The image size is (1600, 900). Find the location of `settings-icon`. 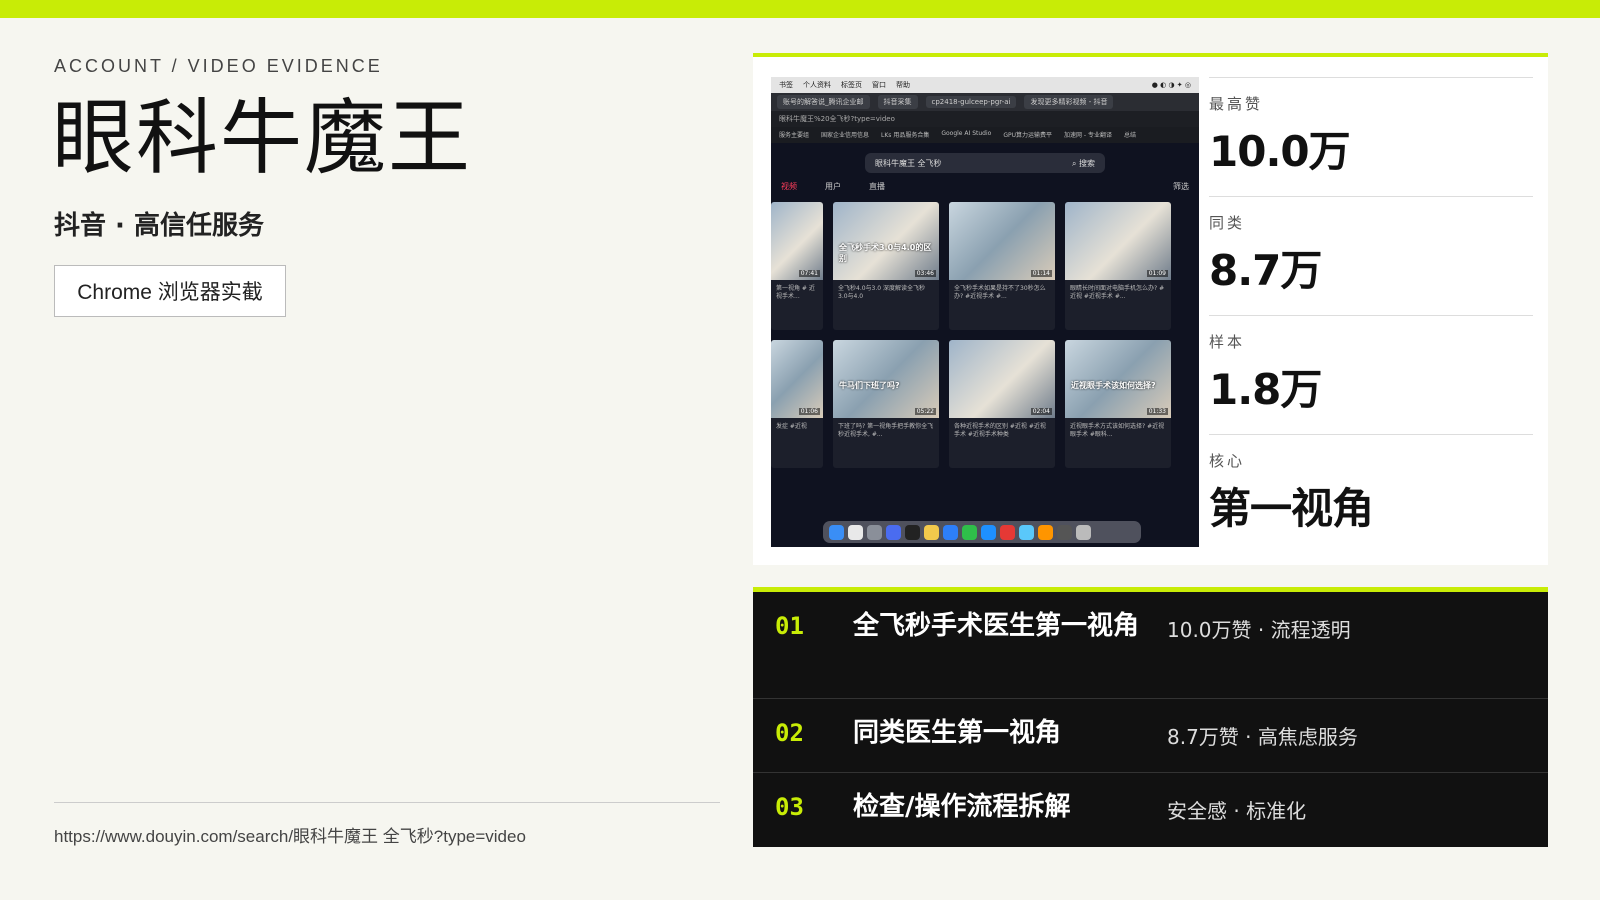

settings-icon is located at coordinates (874, 532).